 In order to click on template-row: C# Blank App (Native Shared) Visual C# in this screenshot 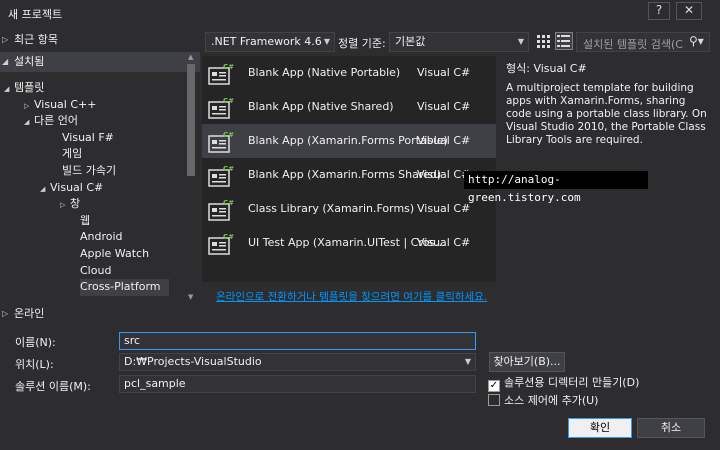, I will do `click(349, 107)`.